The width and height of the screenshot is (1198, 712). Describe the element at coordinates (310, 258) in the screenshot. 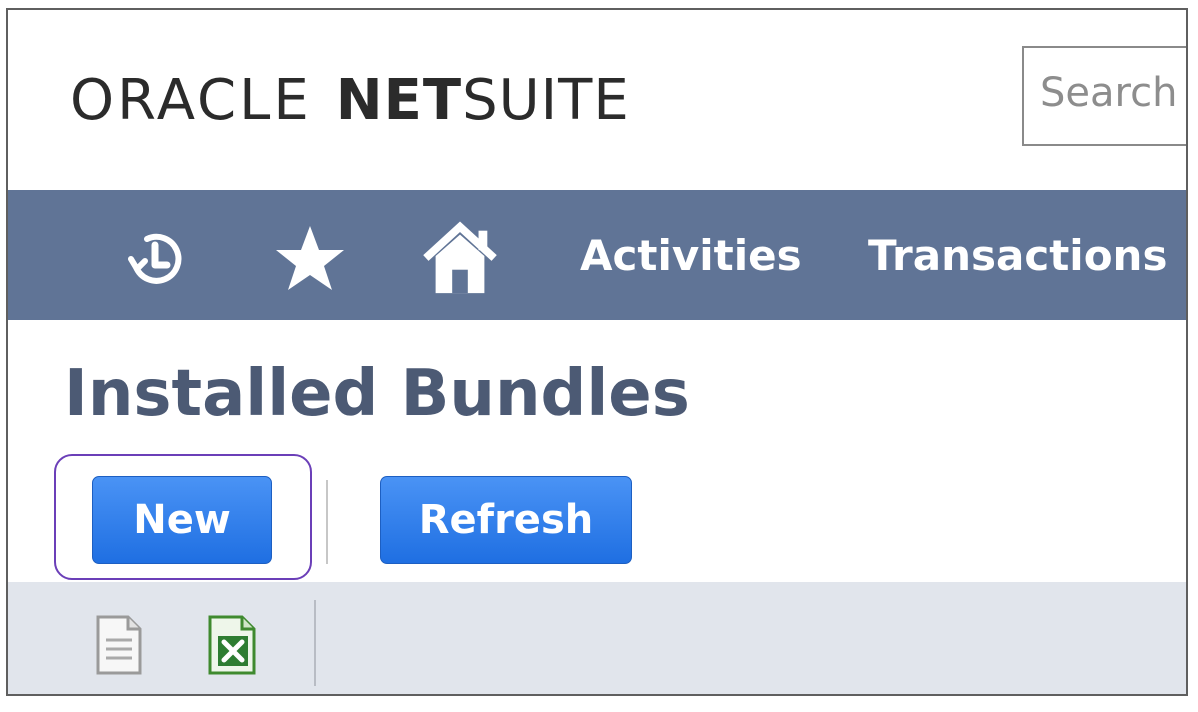

I see `favorites-star-icon` at that location.